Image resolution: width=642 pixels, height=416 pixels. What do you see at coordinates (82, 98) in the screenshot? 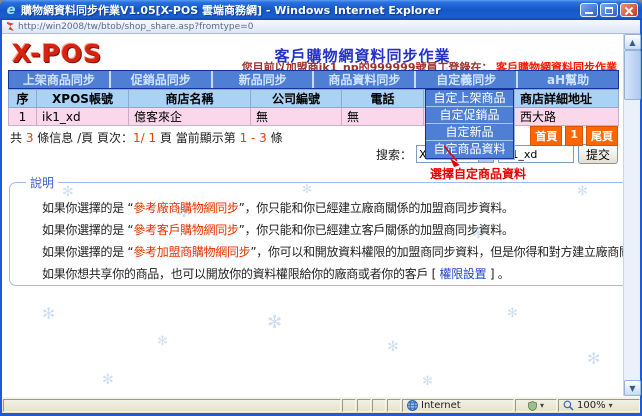
I see `col-header-xpos-account: XPOS帳號` at bounding box center [82, 98].